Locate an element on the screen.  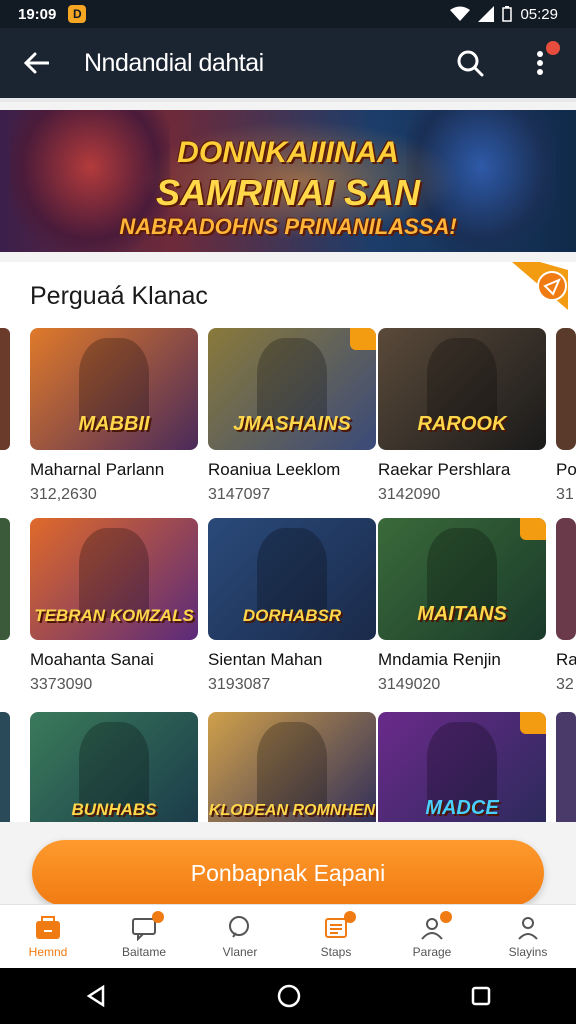
app-bar: Nndandial dahtai is located at coordinates (288, 65).